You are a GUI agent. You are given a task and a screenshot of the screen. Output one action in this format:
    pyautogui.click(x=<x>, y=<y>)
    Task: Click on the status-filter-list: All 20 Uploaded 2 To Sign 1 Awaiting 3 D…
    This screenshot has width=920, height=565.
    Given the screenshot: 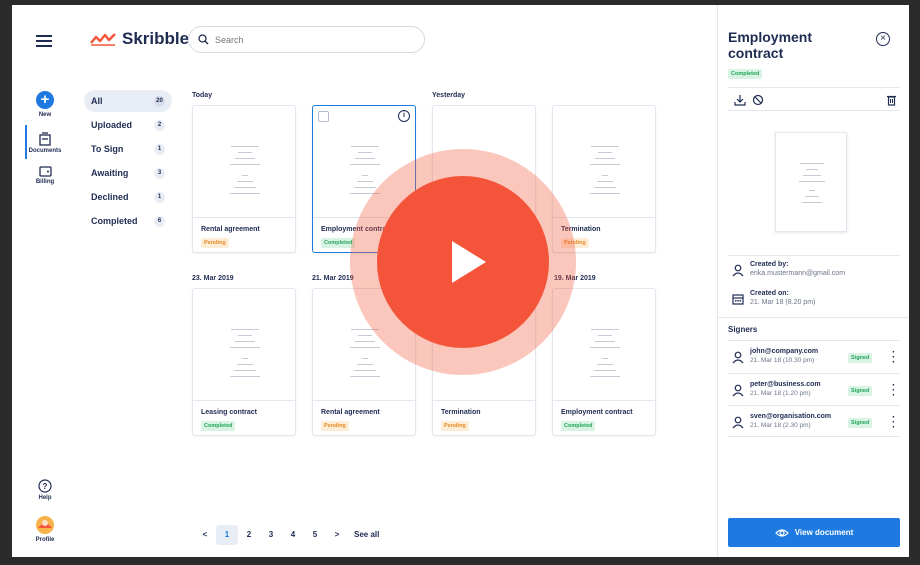 What is the action you would take?
    pyautogui.click(x=128, y=162)
    